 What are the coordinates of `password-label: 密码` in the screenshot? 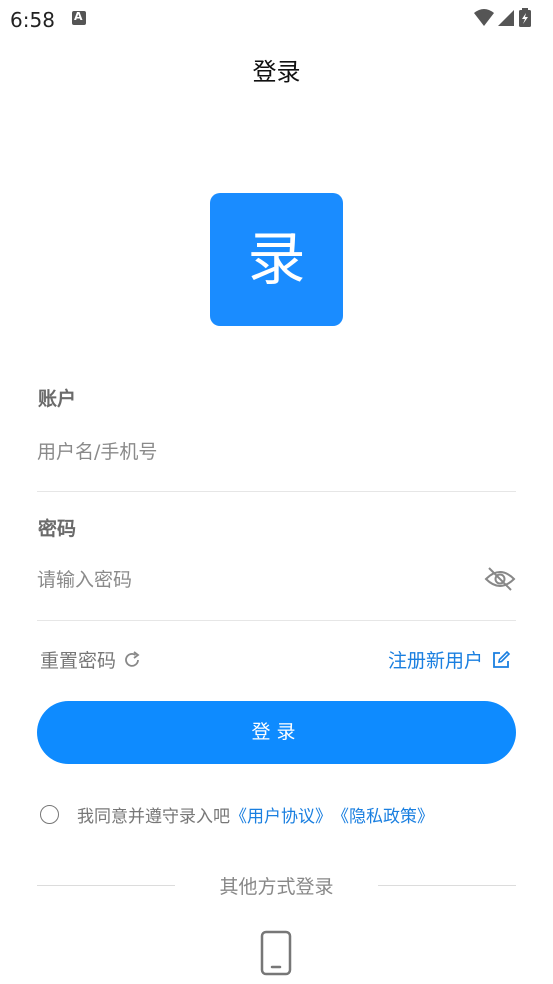 It's located at (57, 529).